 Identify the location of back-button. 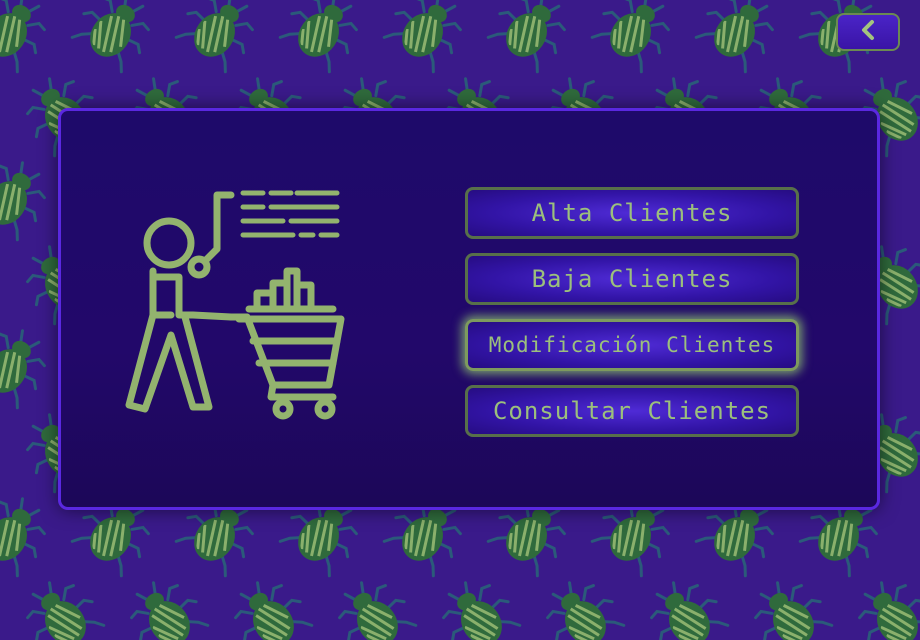
(868, 32).